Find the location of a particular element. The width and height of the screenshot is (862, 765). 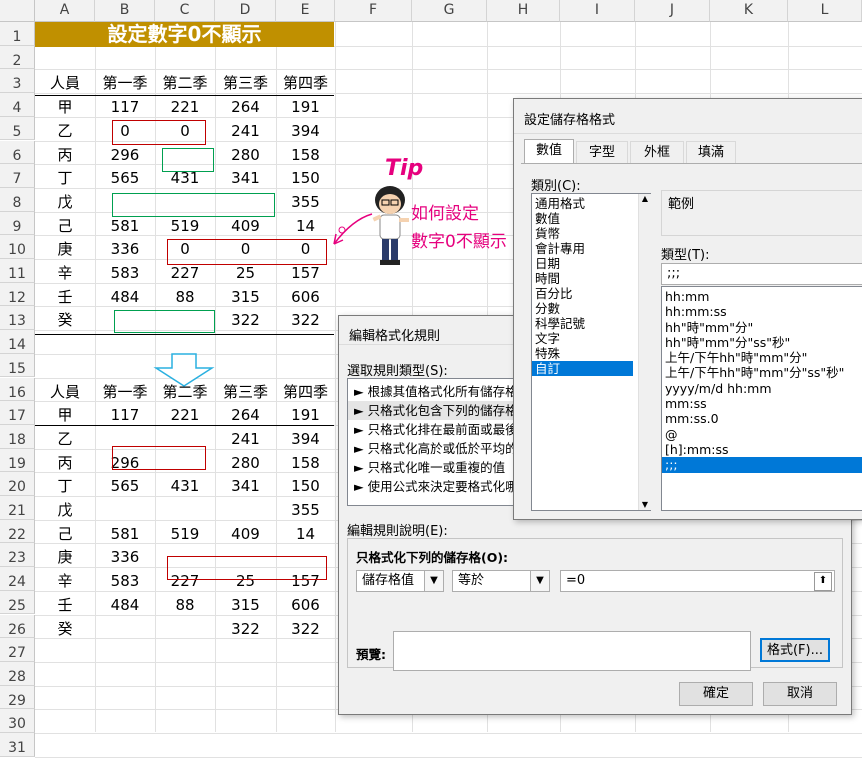

table-cell: 241 is located at coordinates (245, 131).